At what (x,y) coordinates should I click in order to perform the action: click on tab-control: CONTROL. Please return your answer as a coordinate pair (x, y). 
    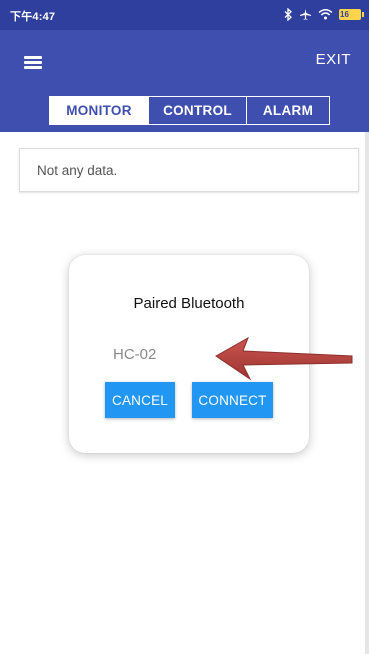
    Looking at the image, I should click on (197, 110).